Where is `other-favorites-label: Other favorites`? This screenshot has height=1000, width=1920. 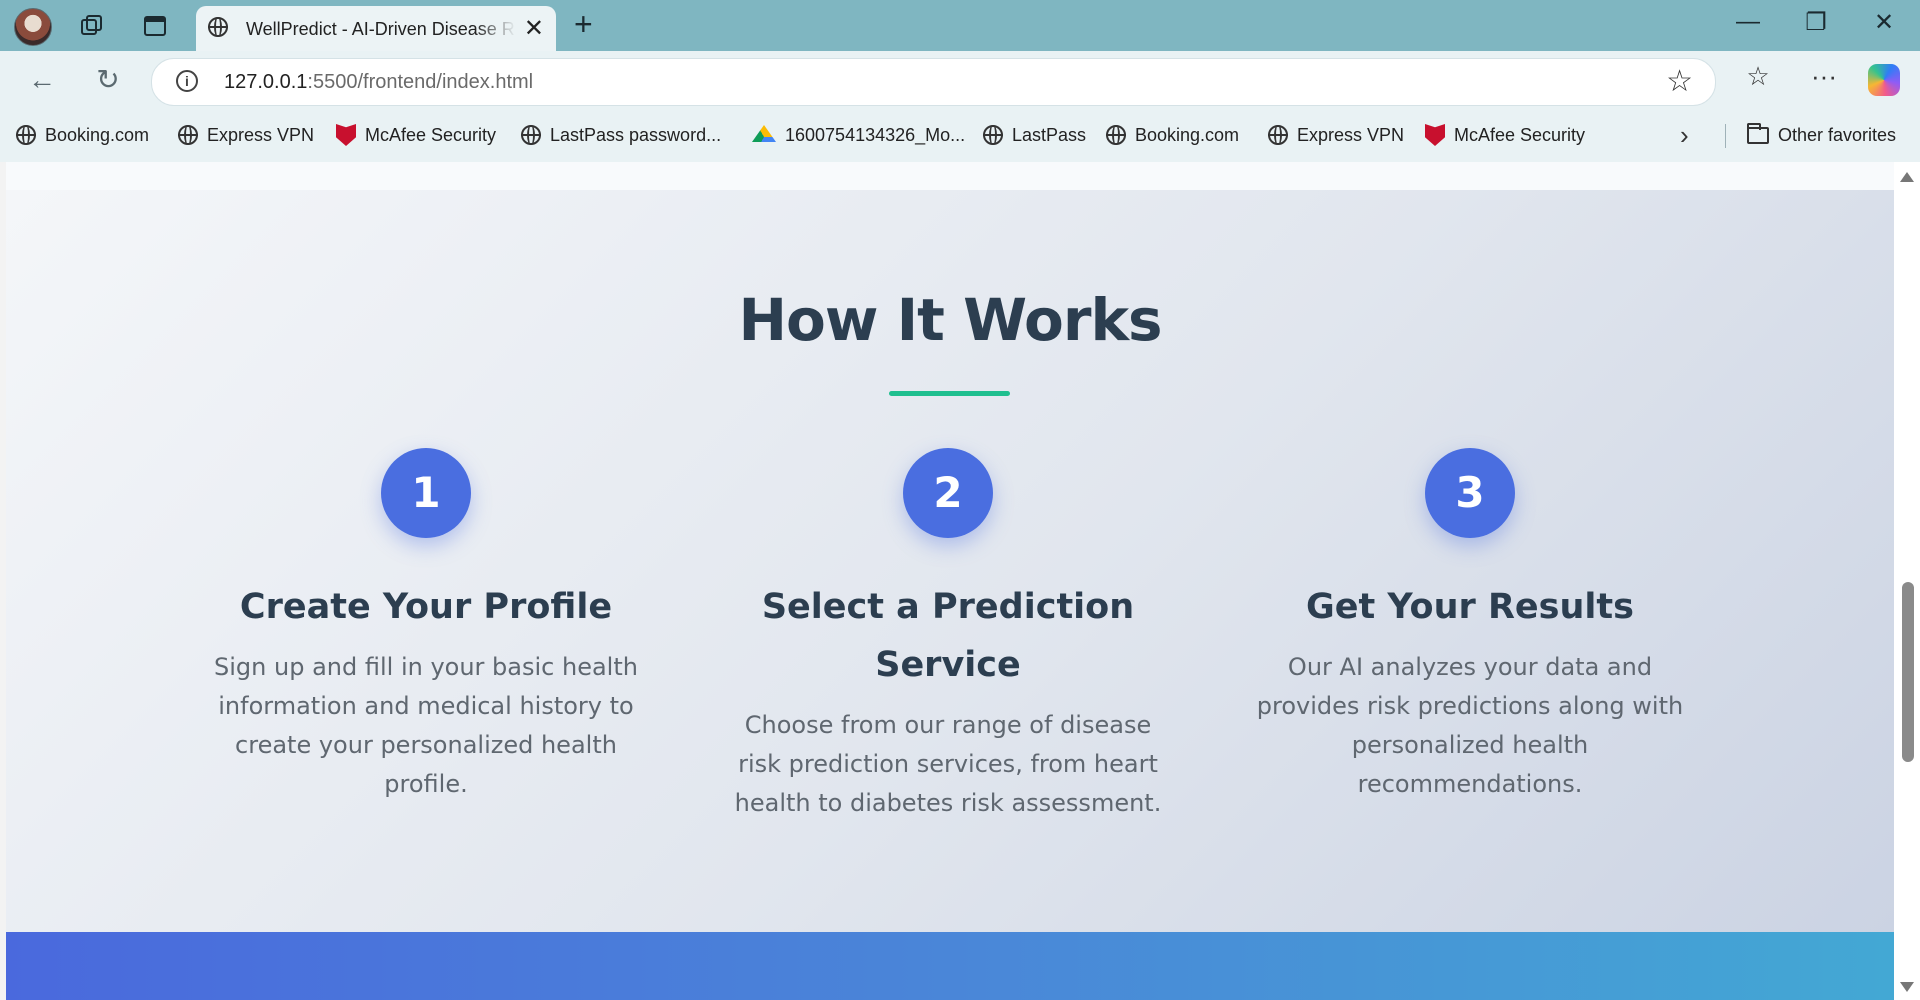
other-favorites-label: Other favorites is located at coordinates (1837, 134).